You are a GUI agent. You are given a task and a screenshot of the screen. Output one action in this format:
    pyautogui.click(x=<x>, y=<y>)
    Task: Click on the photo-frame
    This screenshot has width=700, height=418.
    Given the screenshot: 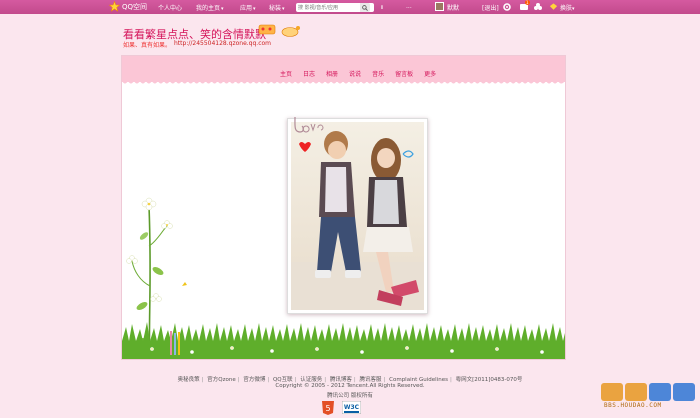 What is the action you would take?
    pyautogui.click(x=357, y=216)
    